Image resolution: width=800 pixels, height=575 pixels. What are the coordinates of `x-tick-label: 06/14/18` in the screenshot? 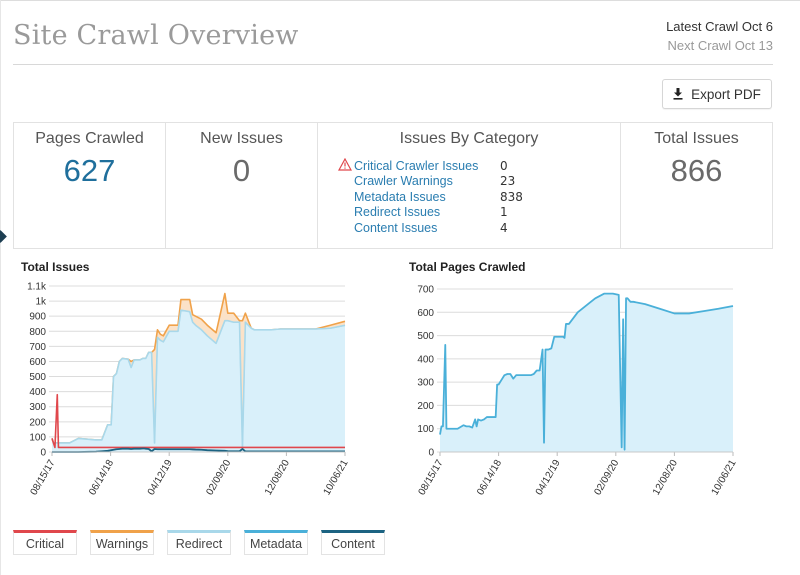 It's located at (489, 478).